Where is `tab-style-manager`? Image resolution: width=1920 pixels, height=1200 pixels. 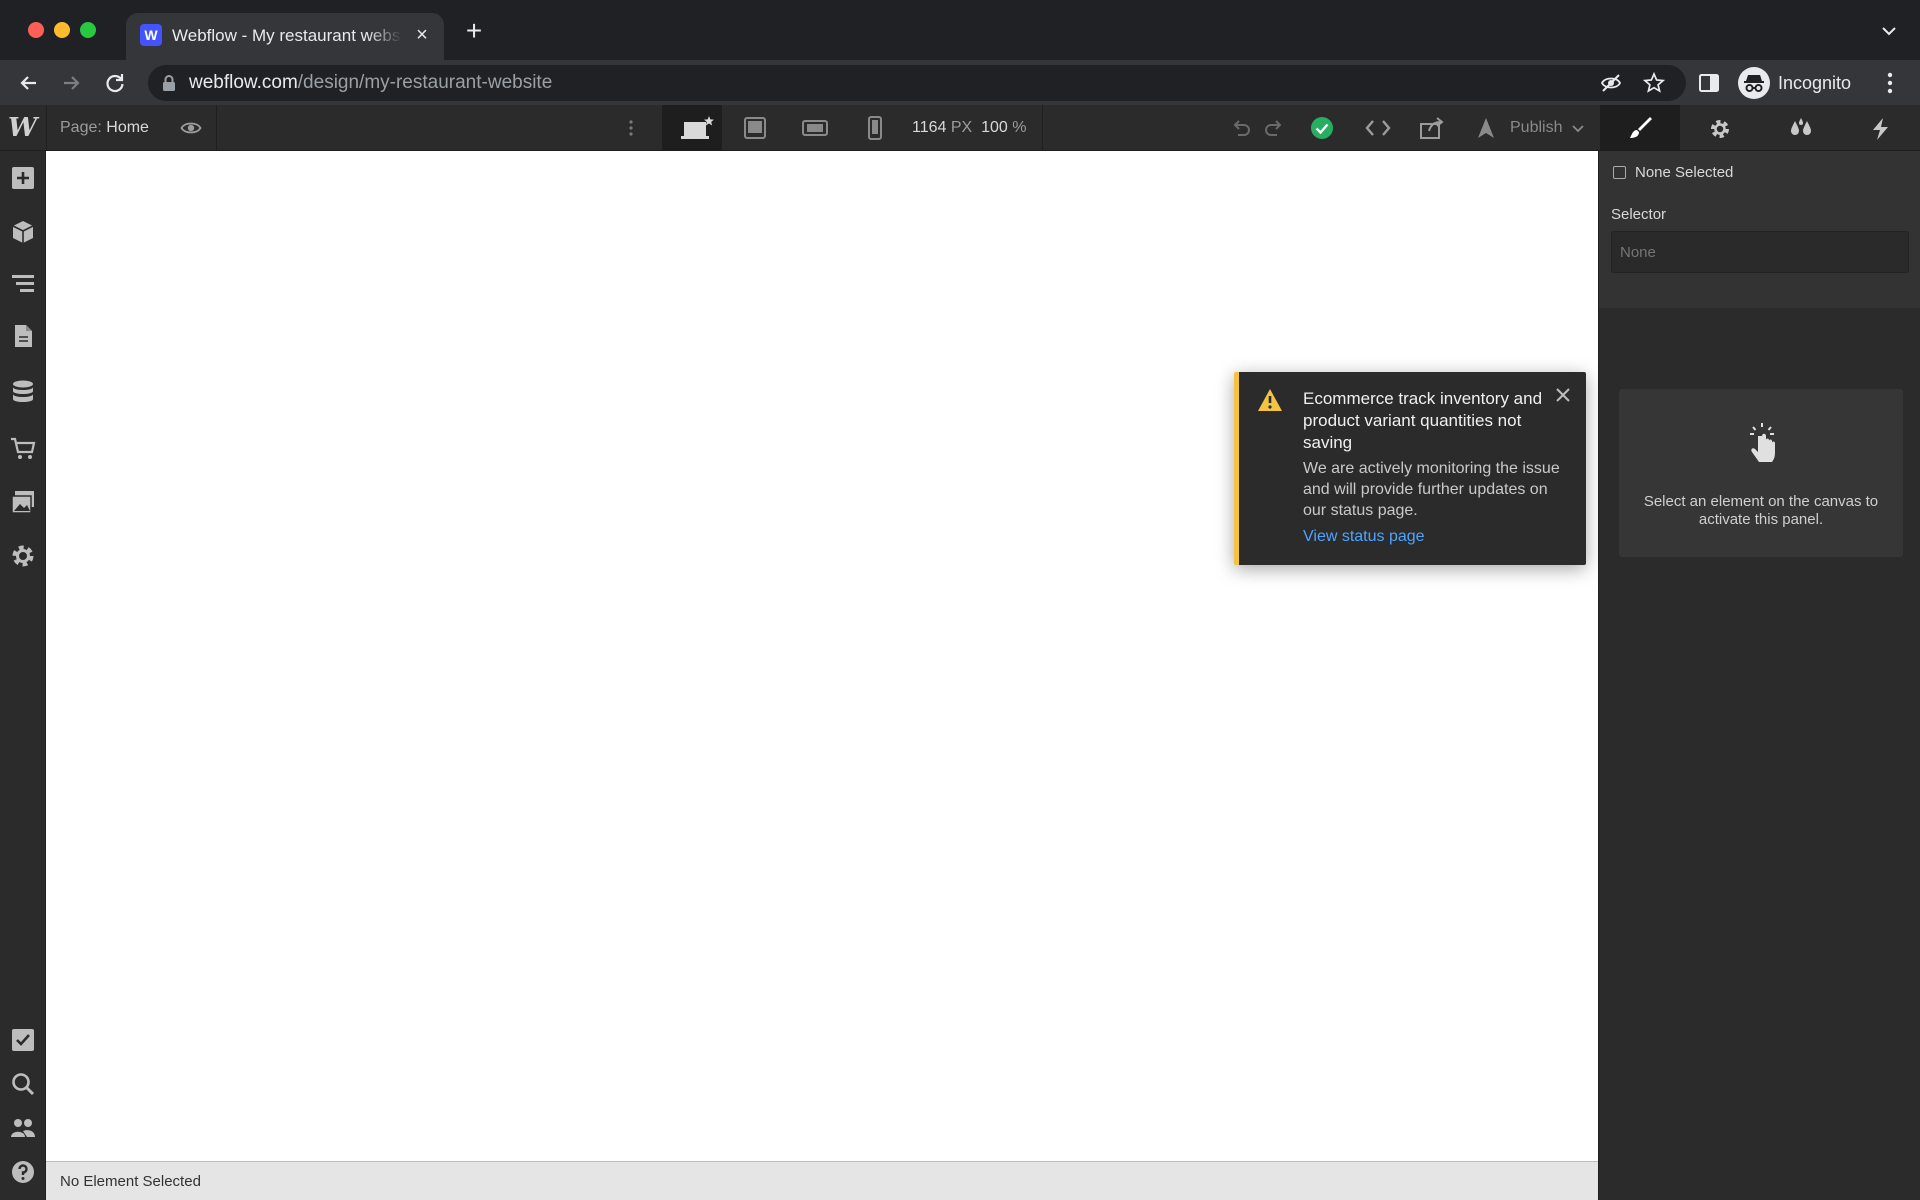
tab-style-manager is located at coordinates (1800, 128).